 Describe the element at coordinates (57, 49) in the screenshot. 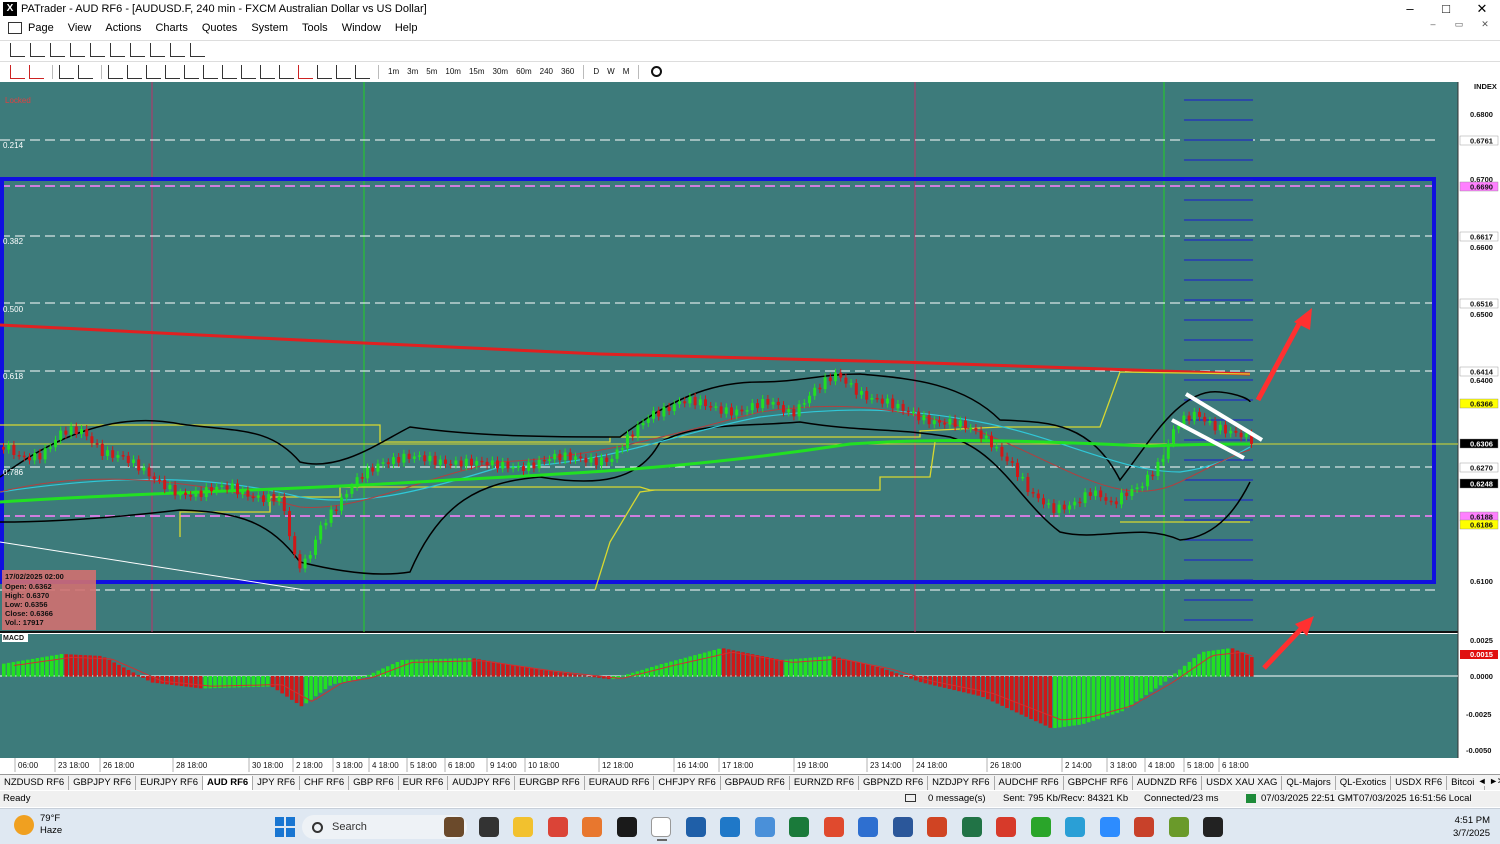

I see `candle-chart-icon` at that location.